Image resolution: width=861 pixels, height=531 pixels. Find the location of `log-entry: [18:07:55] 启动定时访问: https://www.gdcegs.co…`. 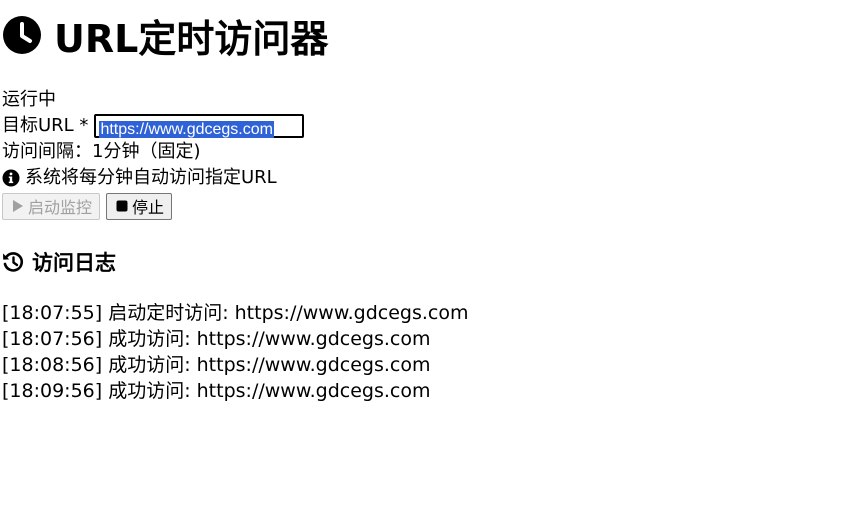

log-entry: [18:07:55] 启动定时访问: https://www.gdcegs.co… is located at coordinates (235, 313).